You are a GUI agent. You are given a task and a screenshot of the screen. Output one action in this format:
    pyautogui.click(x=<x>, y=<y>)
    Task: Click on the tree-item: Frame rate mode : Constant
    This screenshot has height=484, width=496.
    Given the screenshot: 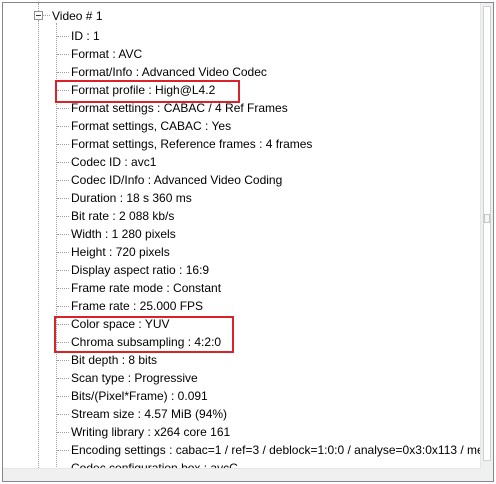 What is the action you would take?
    pyautogui.click(x=146, y=288)
    